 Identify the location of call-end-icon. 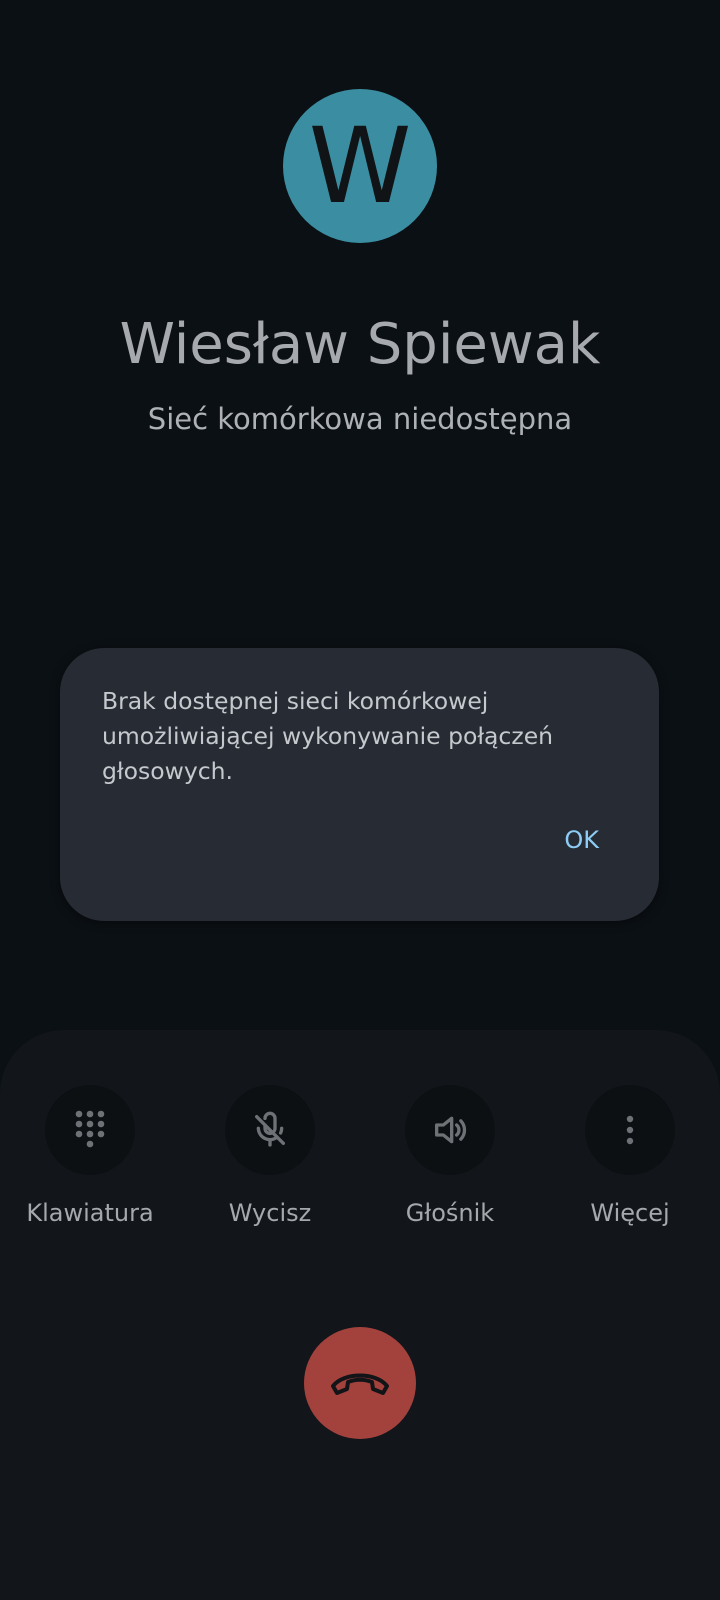
(360, 1384).